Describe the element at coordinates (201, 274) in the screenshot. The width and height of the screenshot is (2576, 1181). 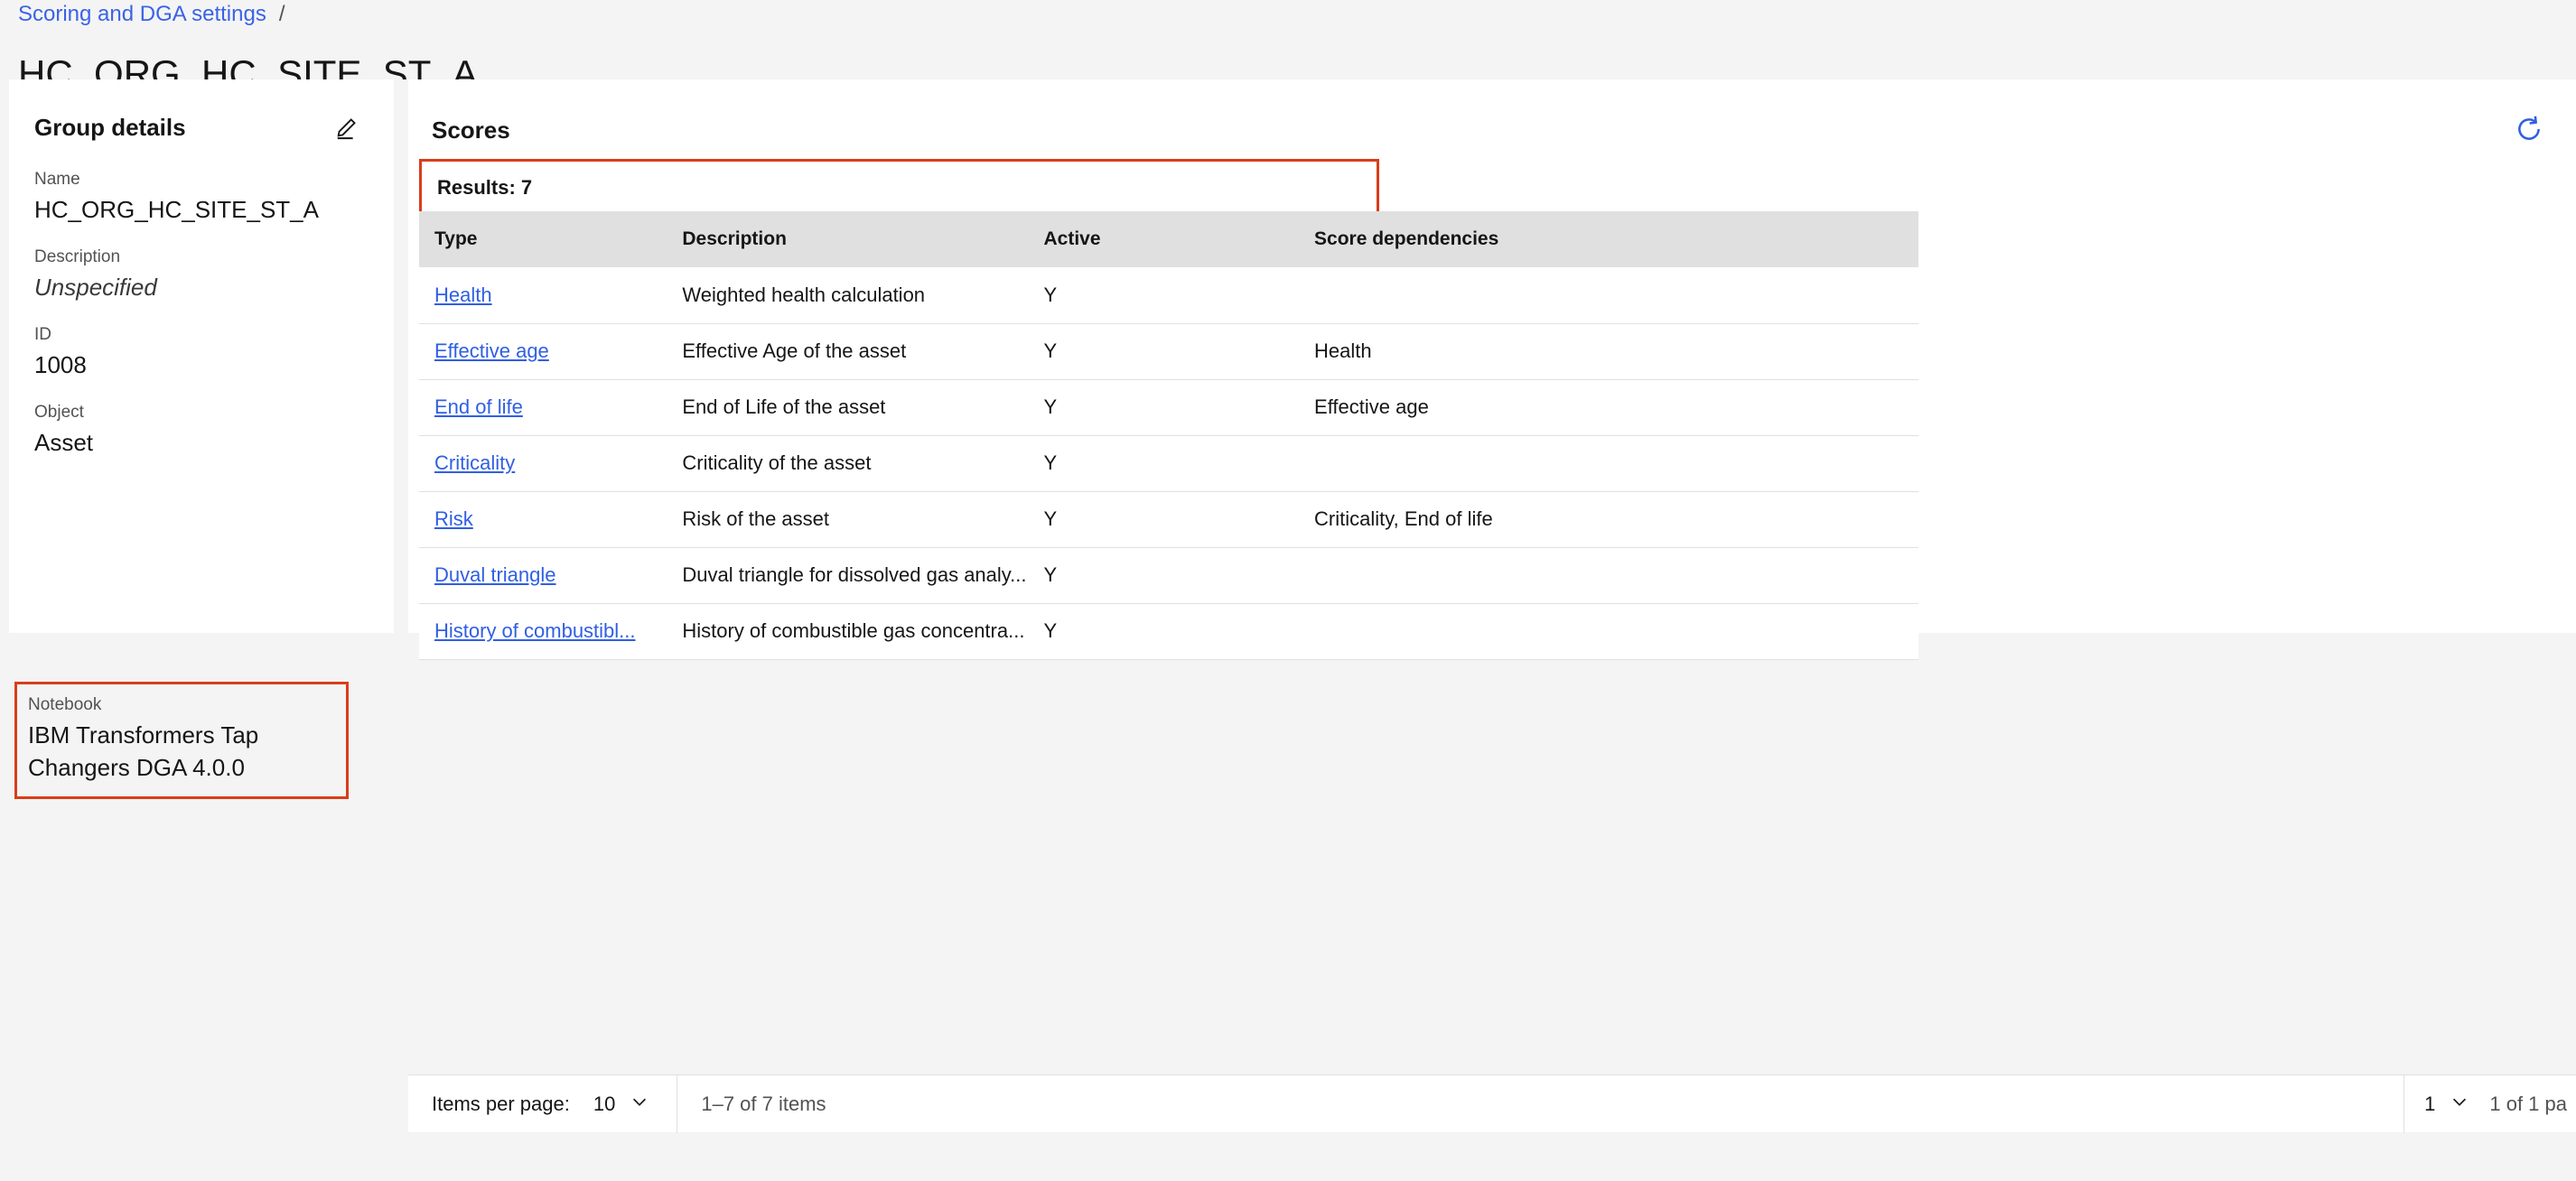
I see `field-description: Description Unspecified` at that location.